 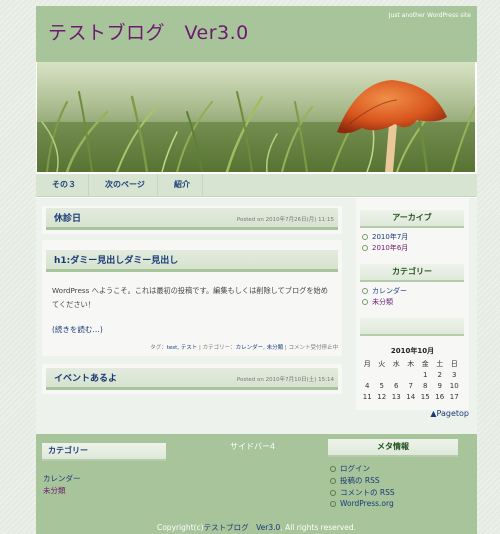 I want to click on nav-item-introduction: 紹介, so click(x=182, y=185).